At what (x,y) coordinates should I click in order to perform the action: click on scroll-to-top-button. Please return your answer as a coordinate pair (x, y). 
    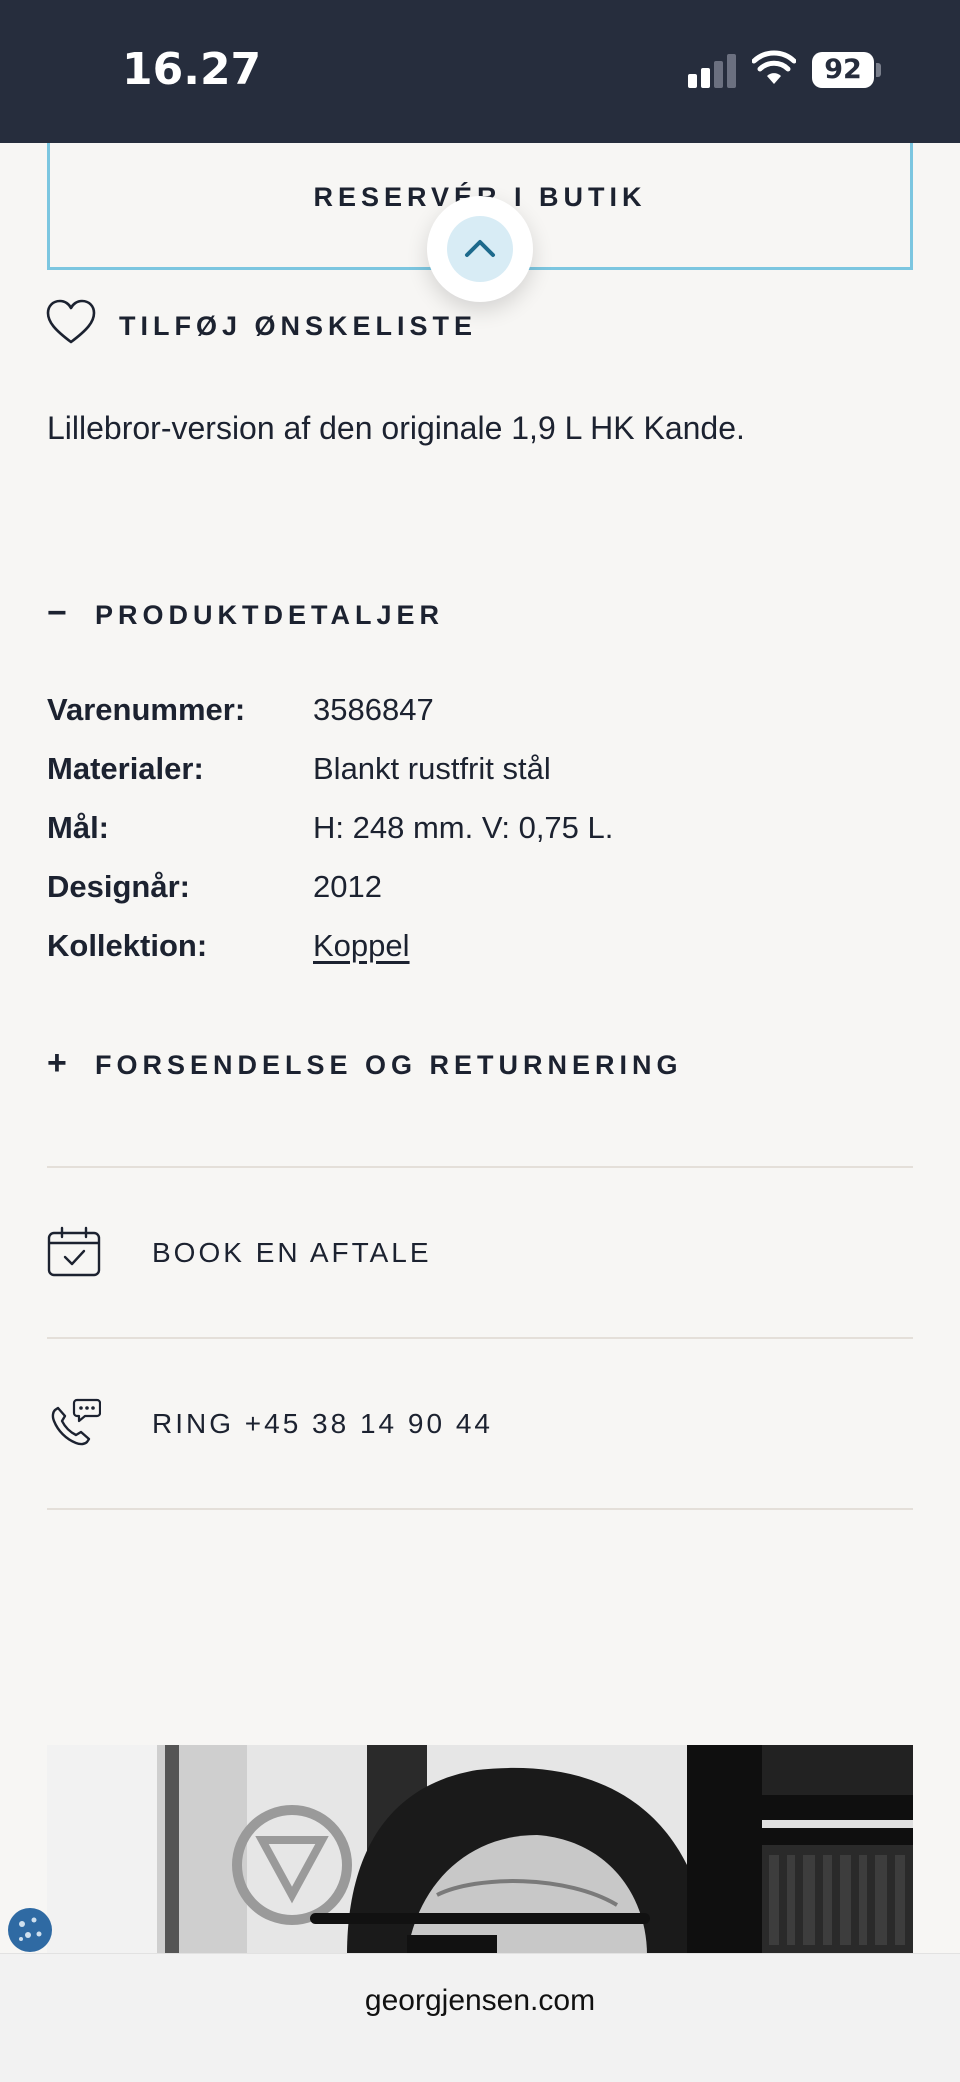
    Looking at the image, I should click on (480, 249).